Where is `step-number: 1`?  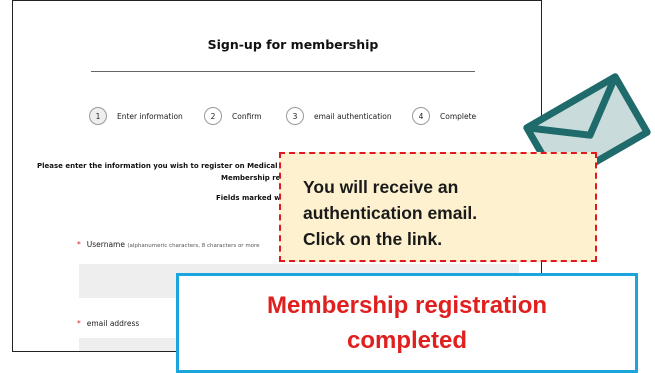
step-number: 1 is located at coordinates (98, 116).